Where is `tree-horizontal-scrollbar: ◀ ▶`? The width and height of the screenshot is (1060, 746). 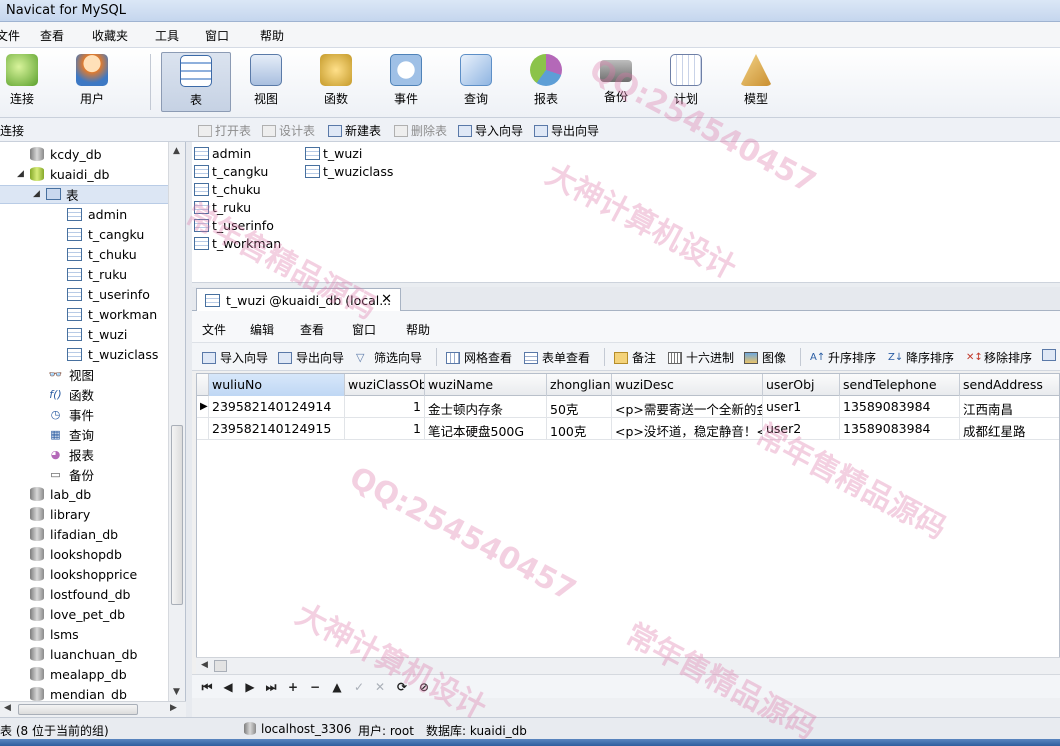
tree-horizontal-scrollbar: ◀ ▶ is located at coordinates (93, 709).